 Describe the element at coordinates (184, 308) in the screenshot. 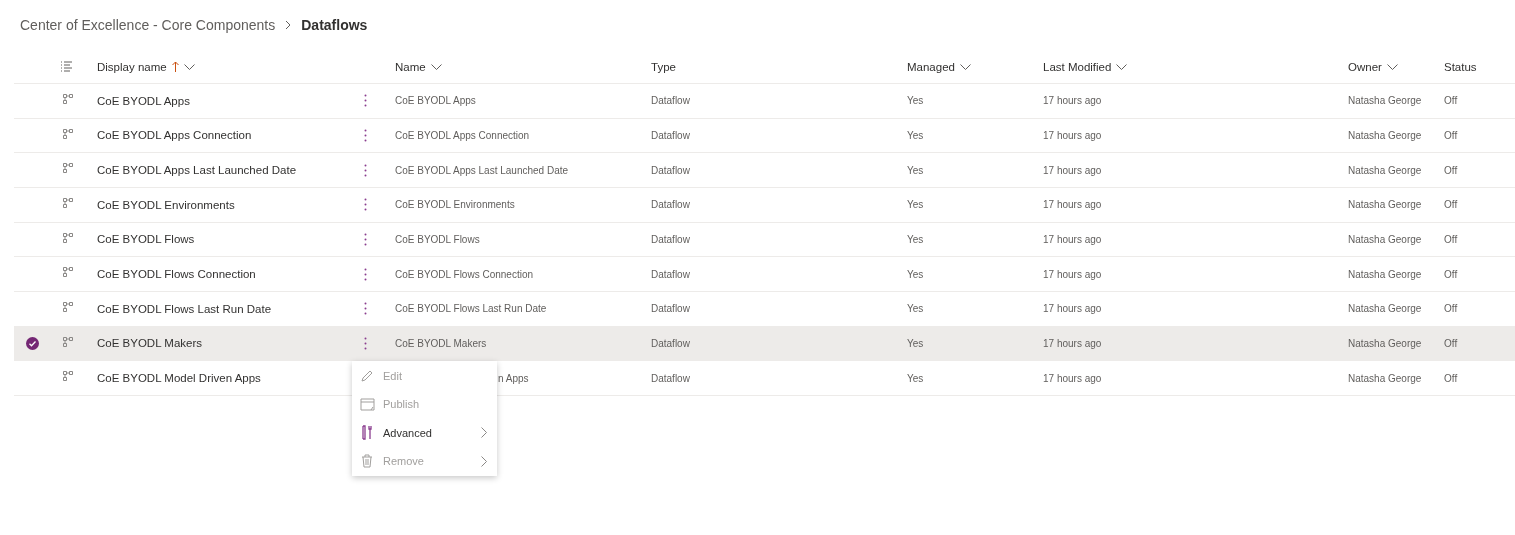

I see `display-name-cell: CoE BYODL Flows Last Run Date` at that location.